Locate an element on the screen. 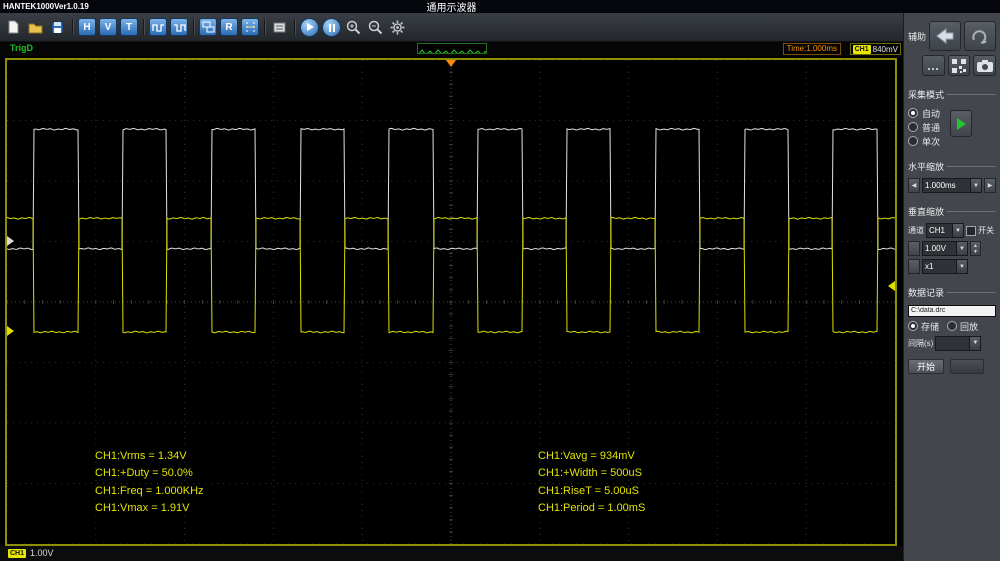 This screenshot has height=561, width=1000. record-path-input is located at coordinates (952, 310).